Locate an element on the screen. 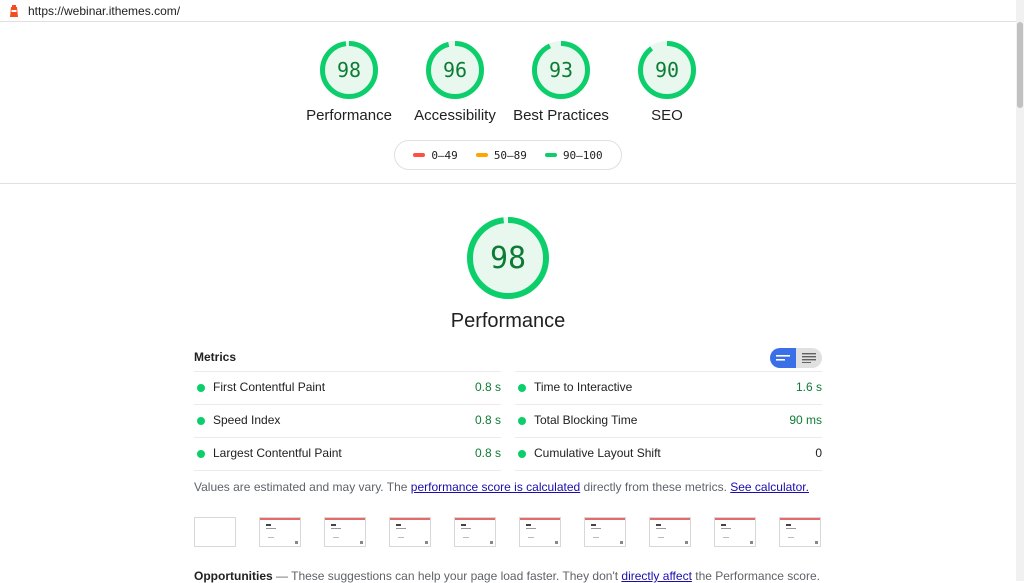 The width and height of the screenshot is (1024, 583). metric-row: Time to Interactive 1.6 s is located at coordinates (668, 387).